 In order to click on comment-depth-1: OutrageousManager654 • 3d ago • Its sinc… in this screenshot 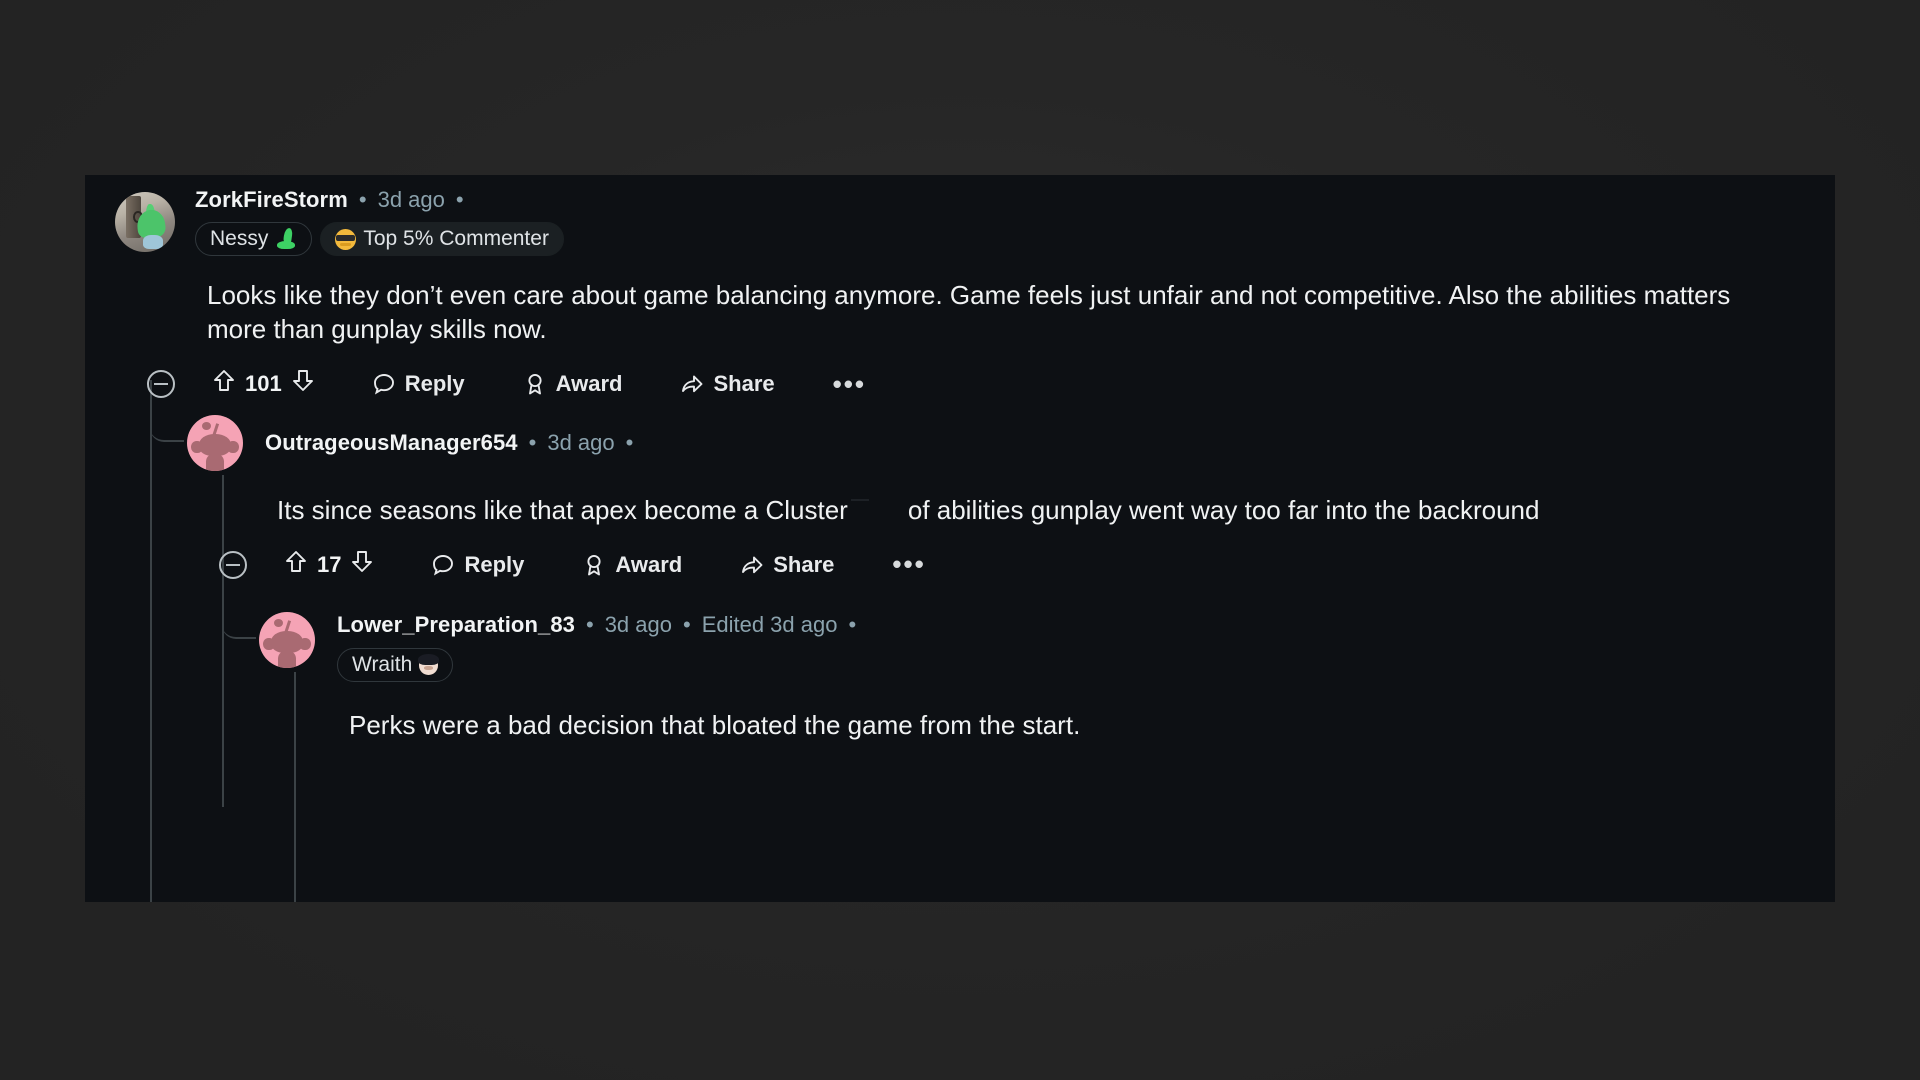, I will do `click(1002, 497)`.